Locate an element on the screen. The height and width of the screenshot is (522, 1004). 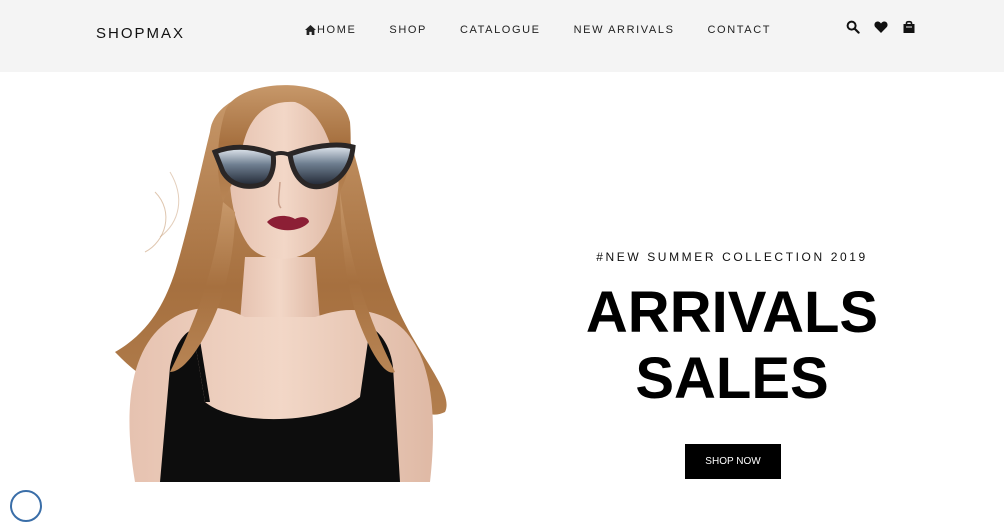
hero-subtitle: #NEW SUMMER COLLECTION 2019 is located at coordinates (732, 257).